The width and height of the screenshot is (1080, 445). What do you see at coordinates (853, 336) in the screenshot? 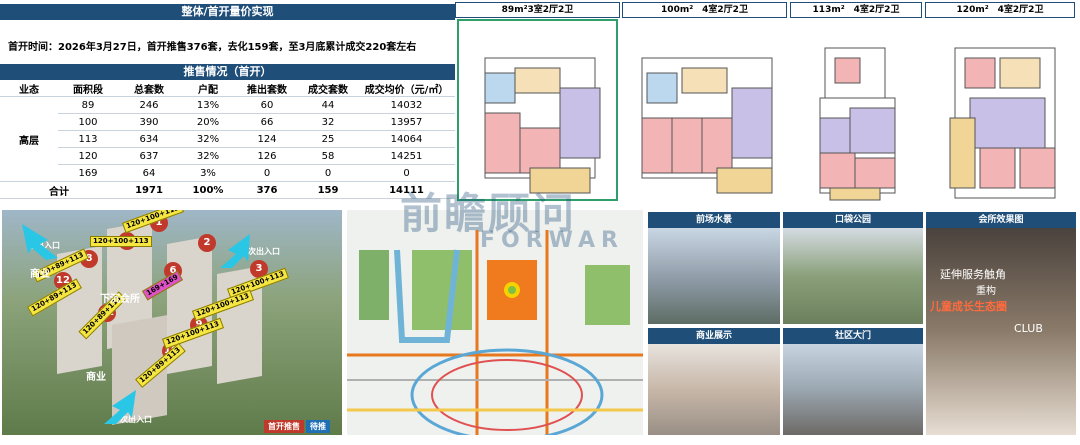
I see `photo-title: 社区大门` at bounding box center [853, 336].